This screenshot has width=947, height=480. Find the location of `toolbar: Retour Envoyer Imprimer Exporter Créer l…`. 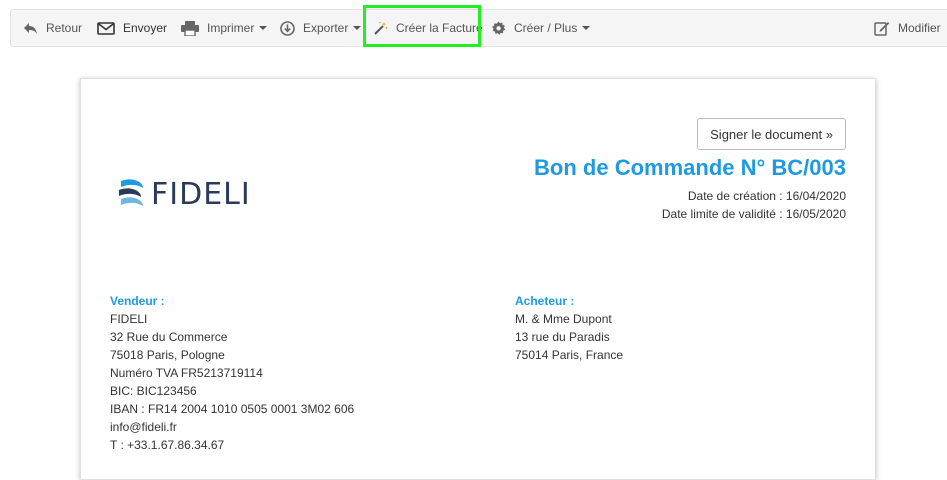

toolbar: Retour Envoyer Imprimer Exporter Créer l… is located at coordinates (478, 28).